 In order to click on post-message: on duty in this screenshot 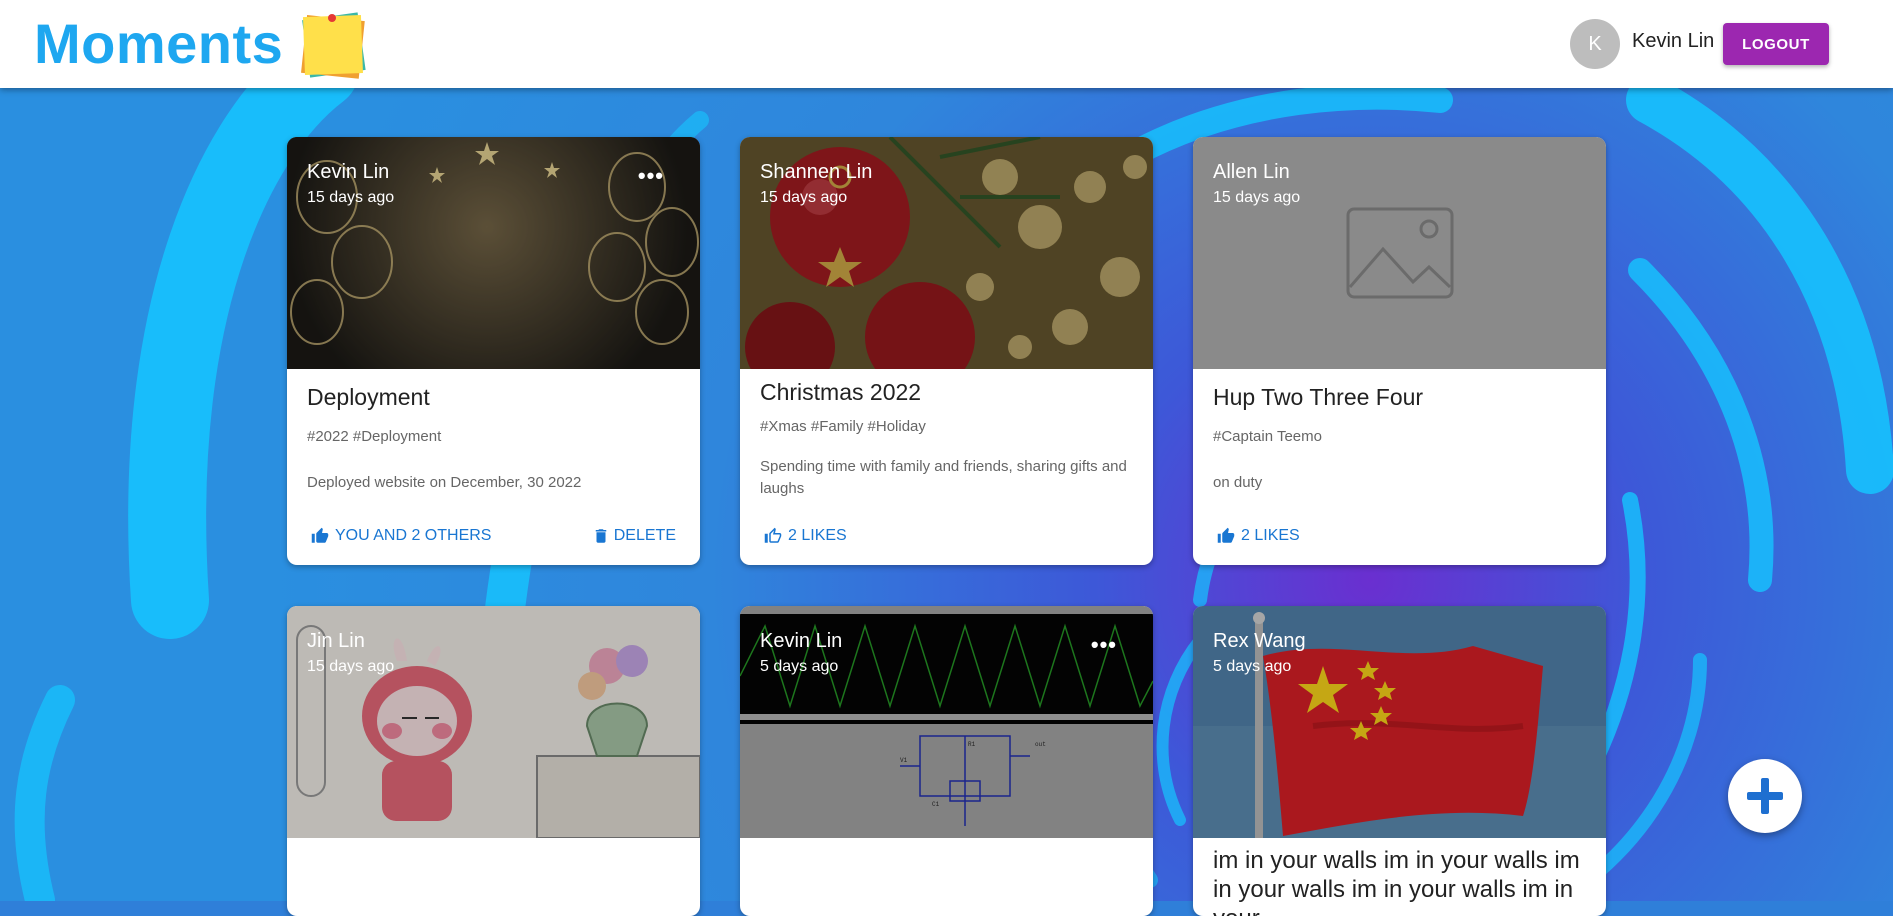, I will do `click(1238, 482)`.